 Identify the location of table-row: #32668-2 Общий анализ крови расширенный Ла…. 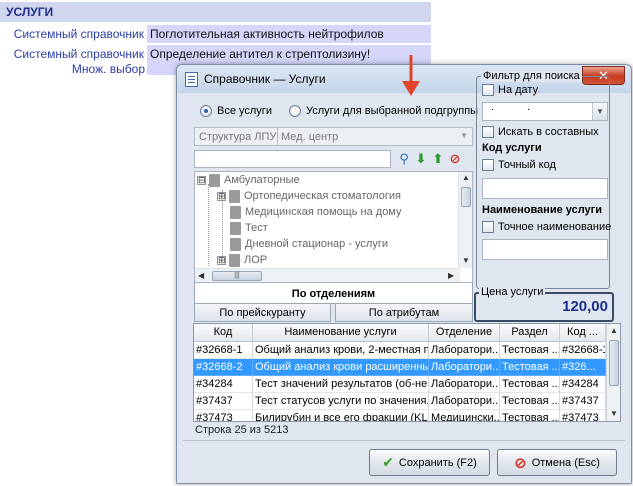
(400, 367).